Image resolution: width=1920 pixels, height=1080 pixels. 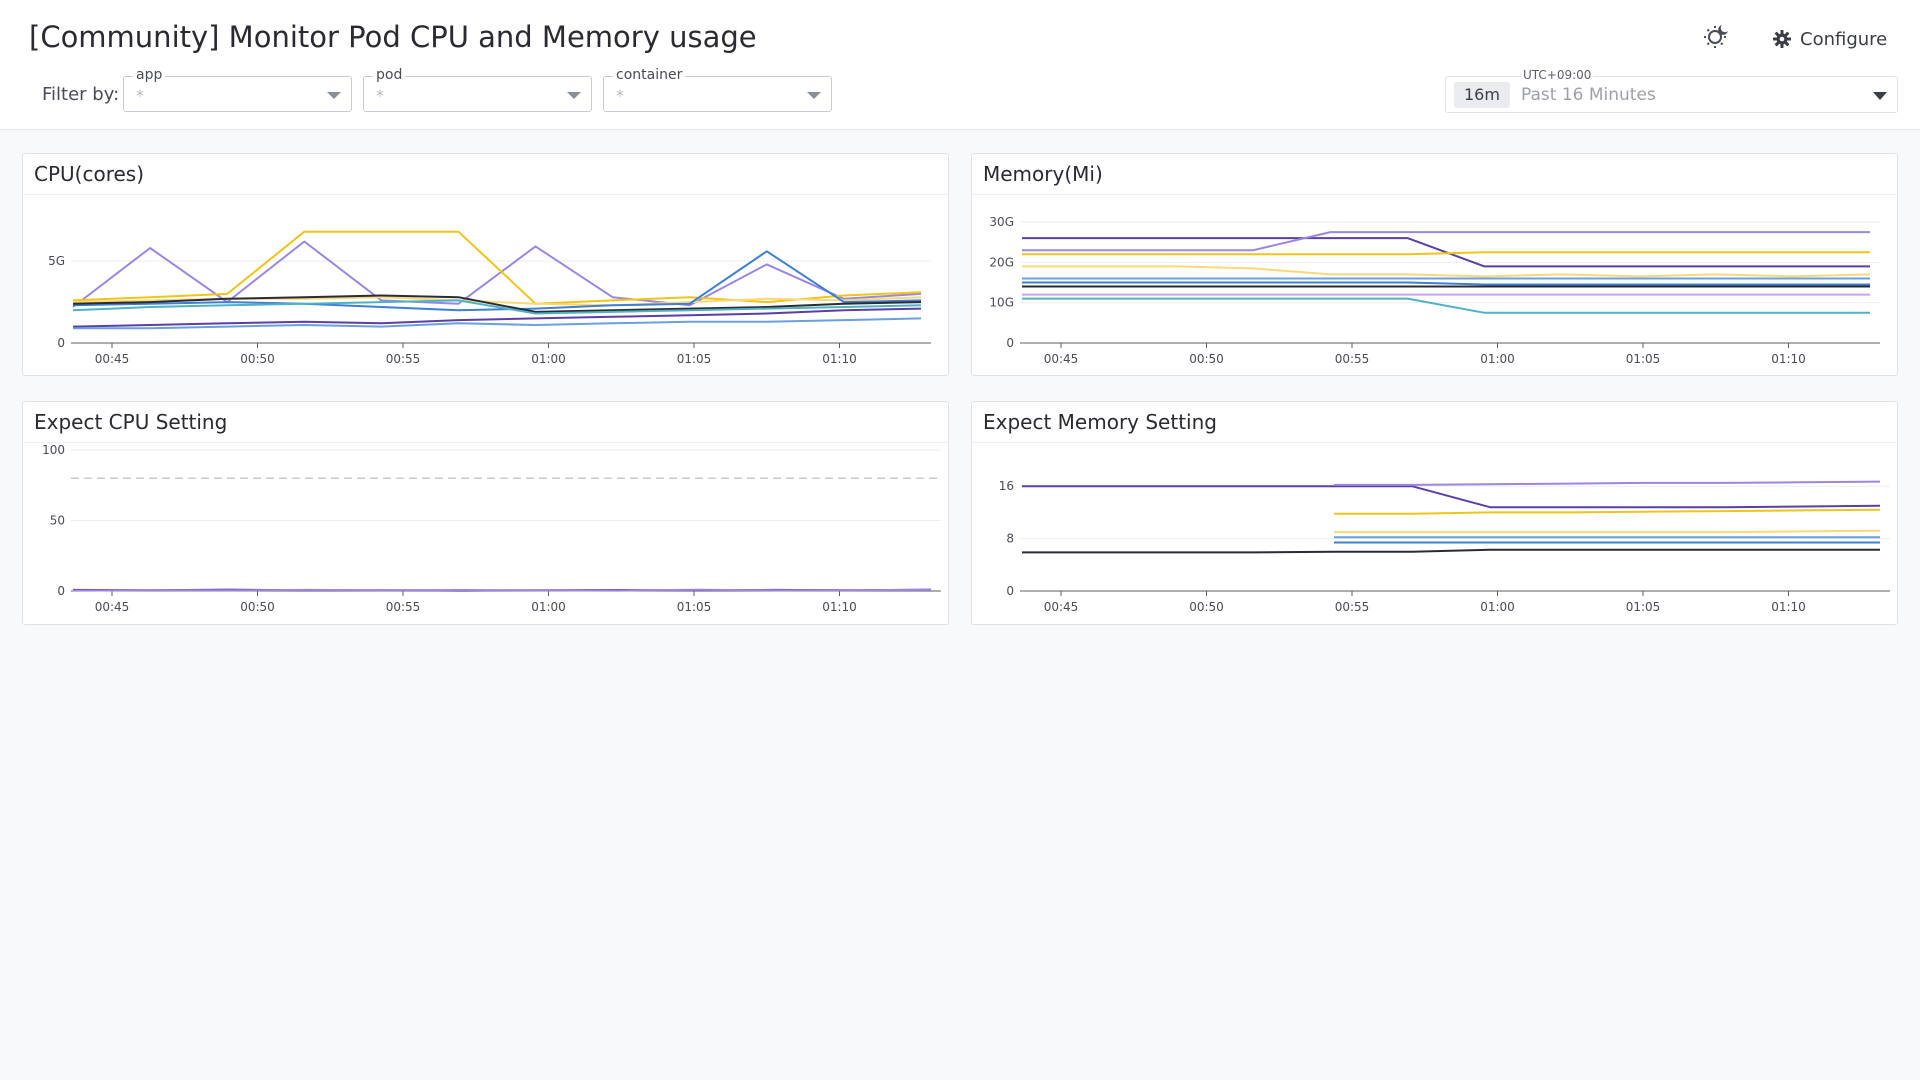 What do you see at coordinates (1001, 222) in the screenshot?
I see `y-tick-label: 30G` at bounding box center [1001, 222].